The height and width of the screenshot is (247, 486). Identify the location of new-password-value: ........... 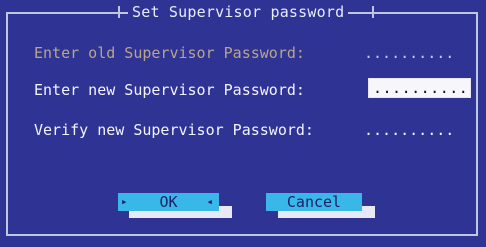
(421, 88).